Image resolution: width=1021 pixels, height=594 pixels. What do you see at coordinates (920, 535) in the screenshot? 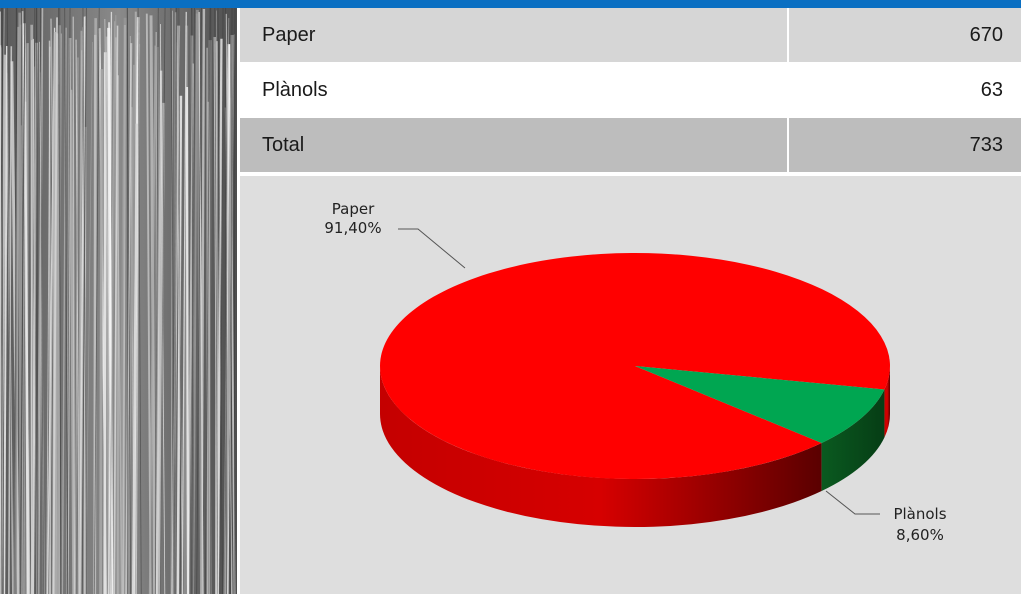
I see `pie-label-planols-percent: 8,60%` at bounding box center [920, 535].